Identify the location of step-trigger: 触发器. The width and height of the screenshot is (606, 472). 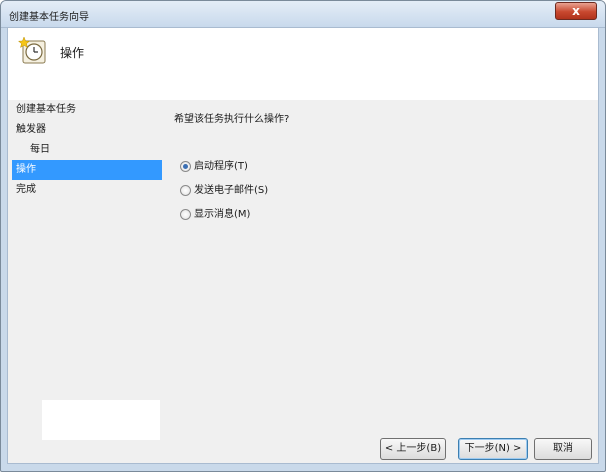
(87, 130).